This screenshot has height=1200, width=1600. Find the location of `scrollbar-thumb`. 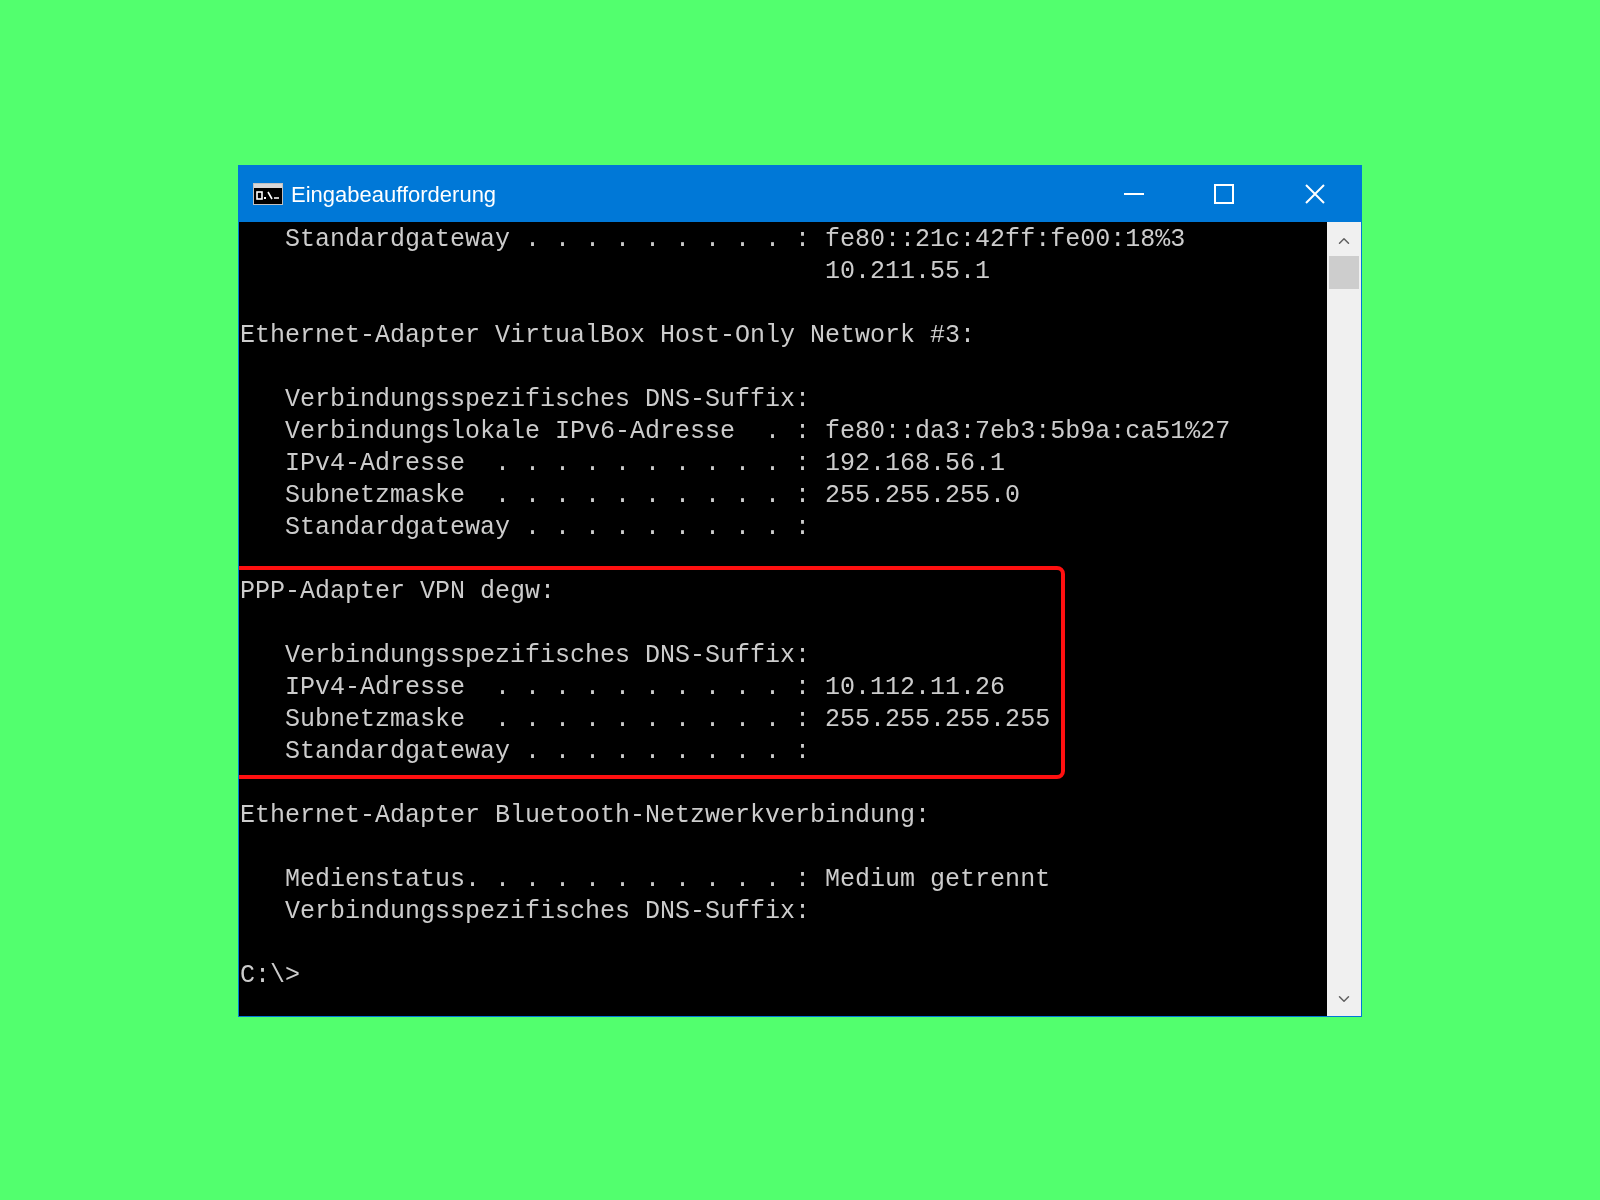

scrollbar-thumb is located at coordinates (1344, 272).